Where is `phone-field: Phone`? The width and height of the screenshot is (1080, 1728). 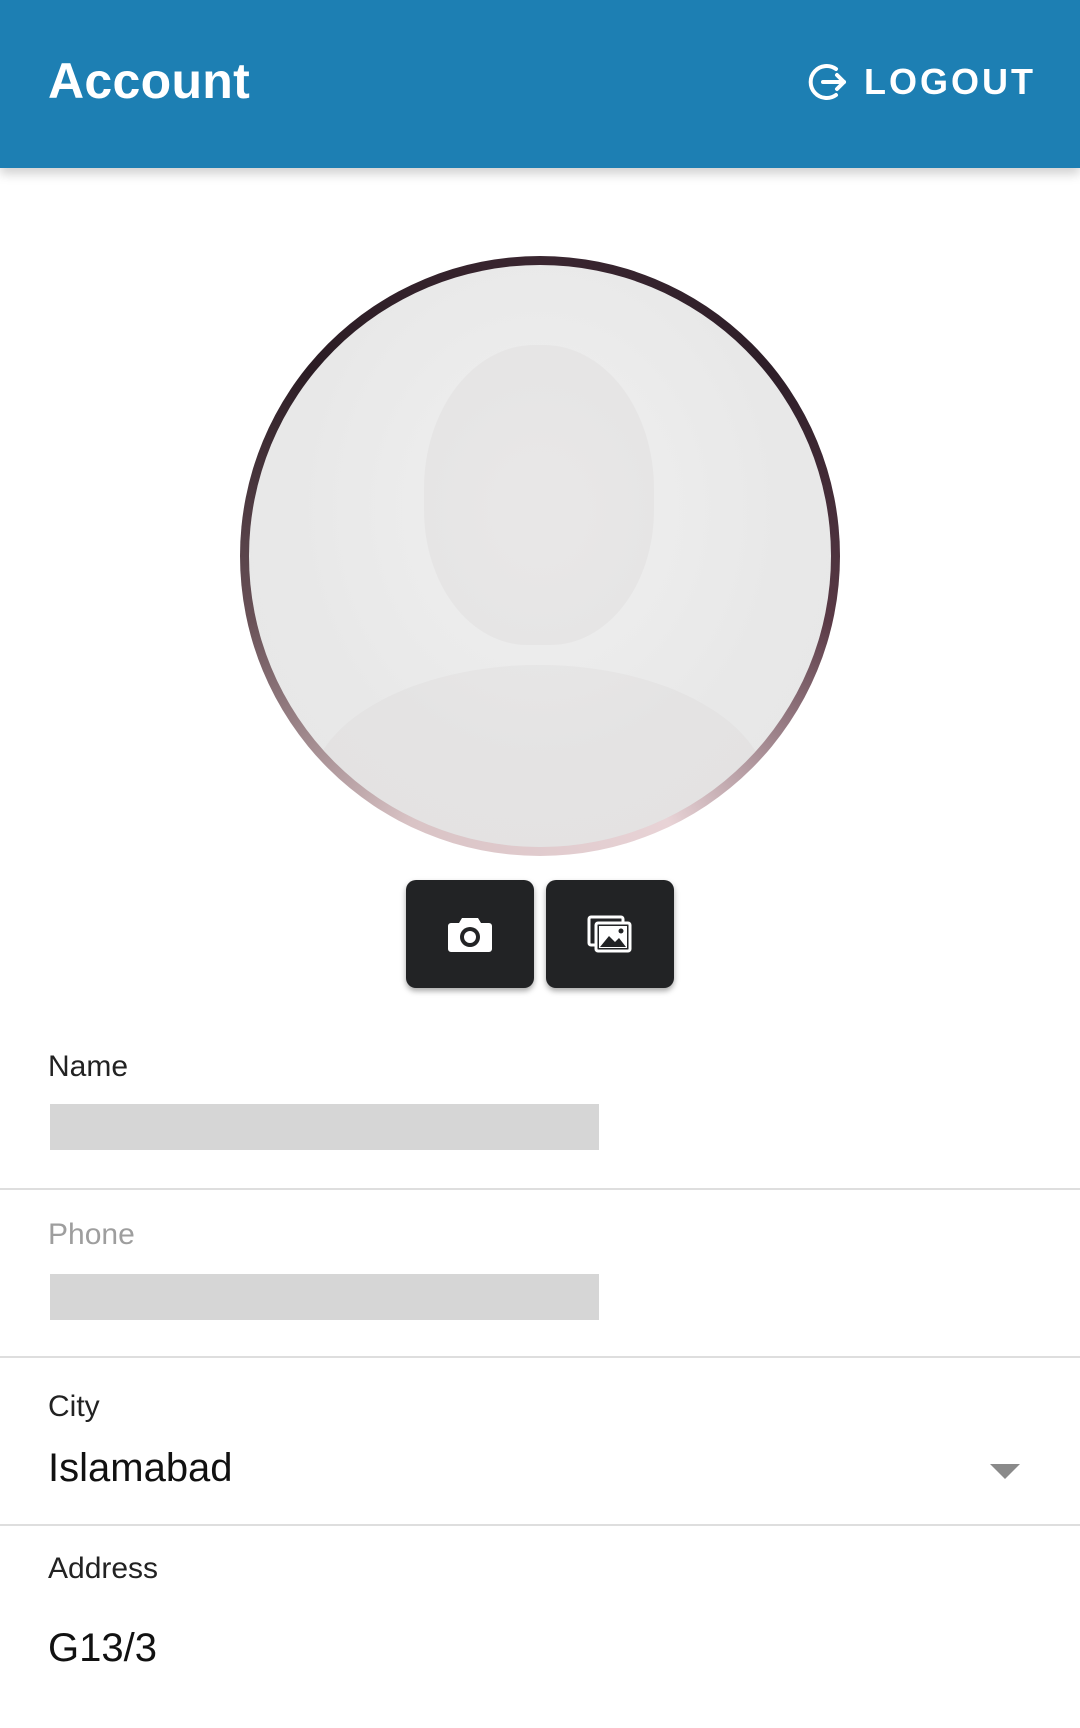
phone-field: Phone is located at coordinates (540, 1274).